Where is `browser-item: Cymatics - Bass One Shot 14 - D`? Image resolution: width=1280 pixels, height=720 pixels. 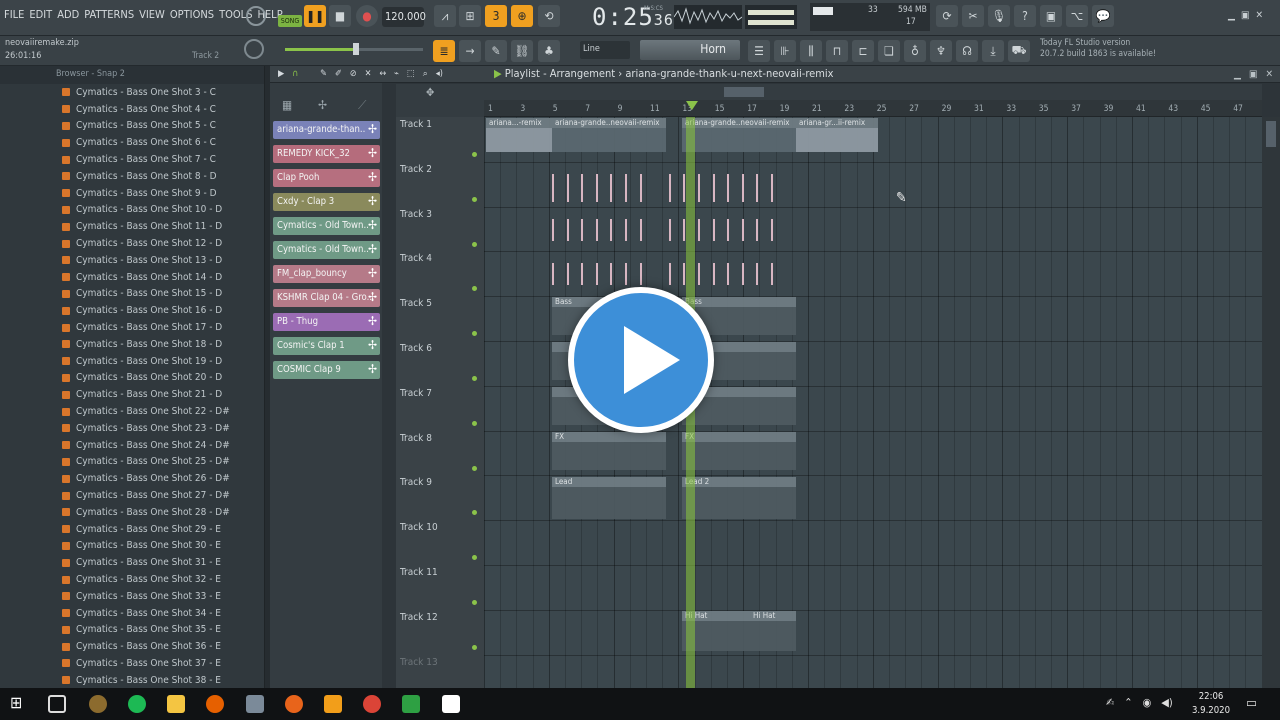 browser-item: Cymatics - Bass One Shot 14 - D is located at coordinates (132, 277).